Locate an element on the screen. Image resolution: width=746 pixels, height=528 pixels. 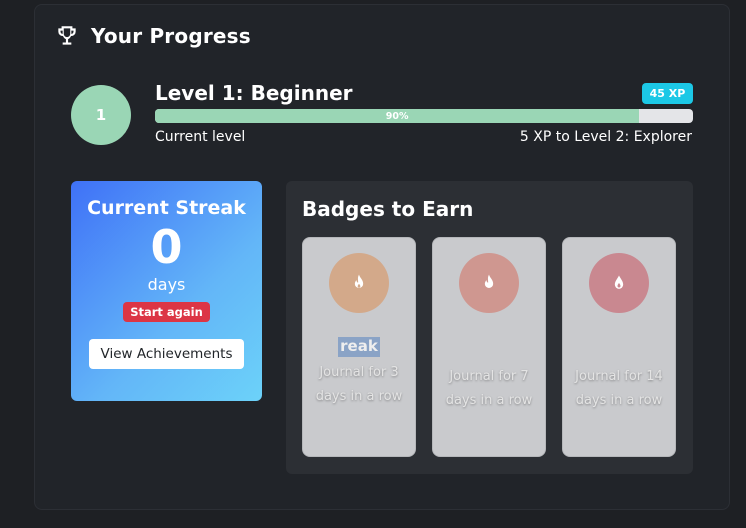
level-progress-bar: 90% is located at coordinates (424, 116).